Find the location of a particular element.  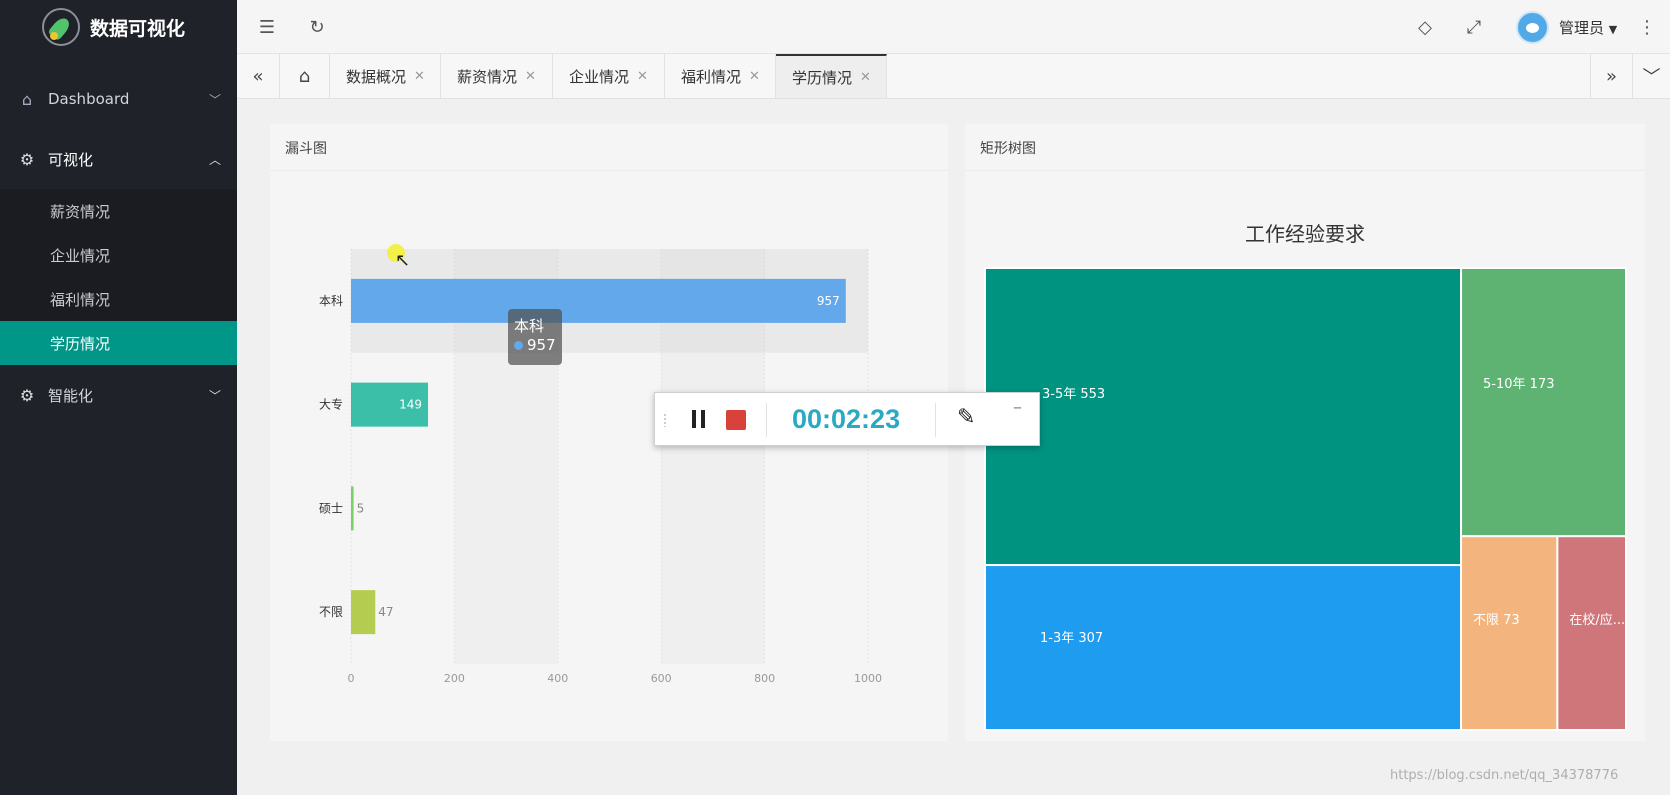

y-category-label: 不限 is located at coordinates (331, 612).